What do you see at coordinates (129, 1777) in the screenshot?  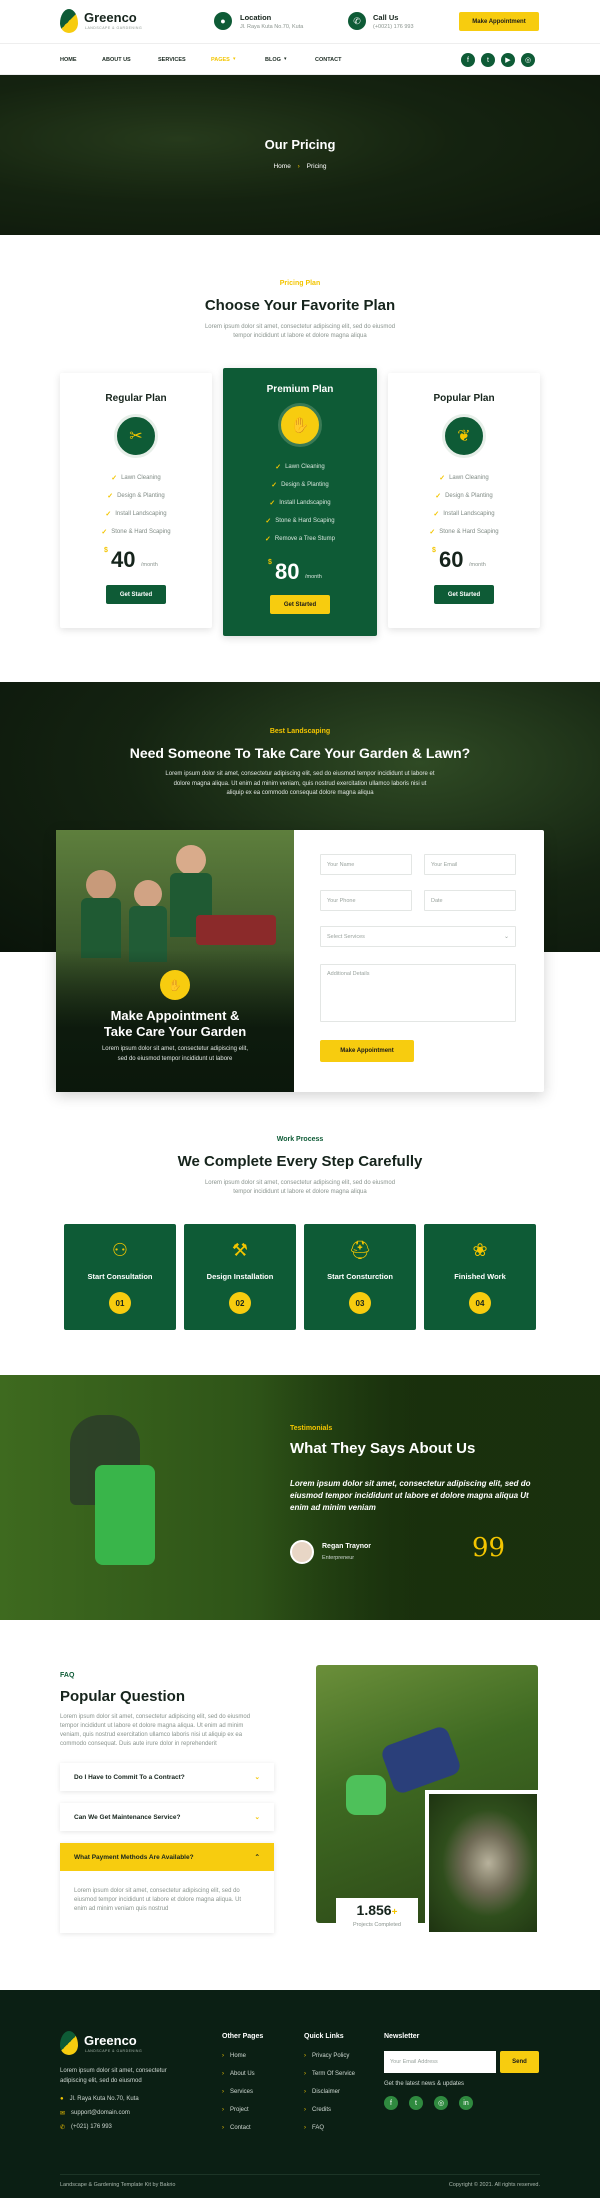 I see `faq-question-label: Do I Have to Commit To a Contract?` at bounding box center [129, 1777].